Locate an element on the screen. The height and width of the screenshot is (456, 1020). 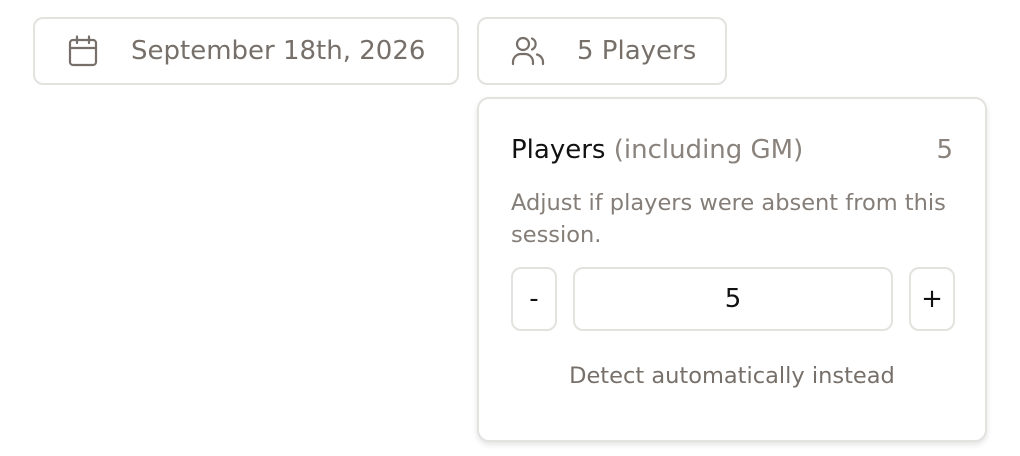
popover-title-suffix: (including GM) is located at coordinates (708, 150).